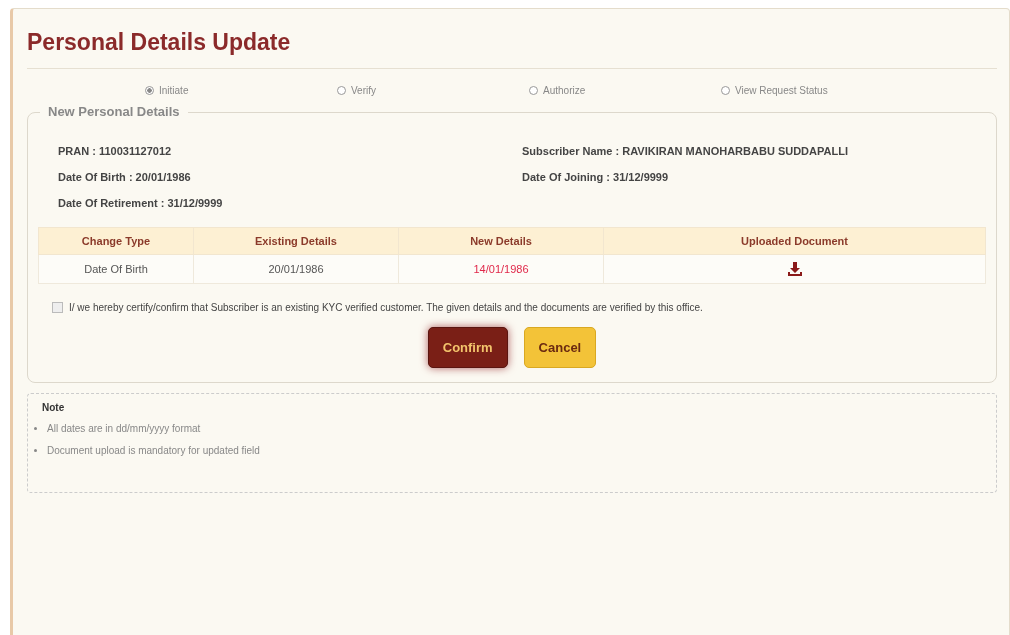 Image resolution: width=1010 pixels, height=635 pixels. I want to click on certify-text: I/ we hereby certify/confirm that Subscriber is an existing KYC verified customer. The given details and the documents are verified by this office., so click(386, 307).